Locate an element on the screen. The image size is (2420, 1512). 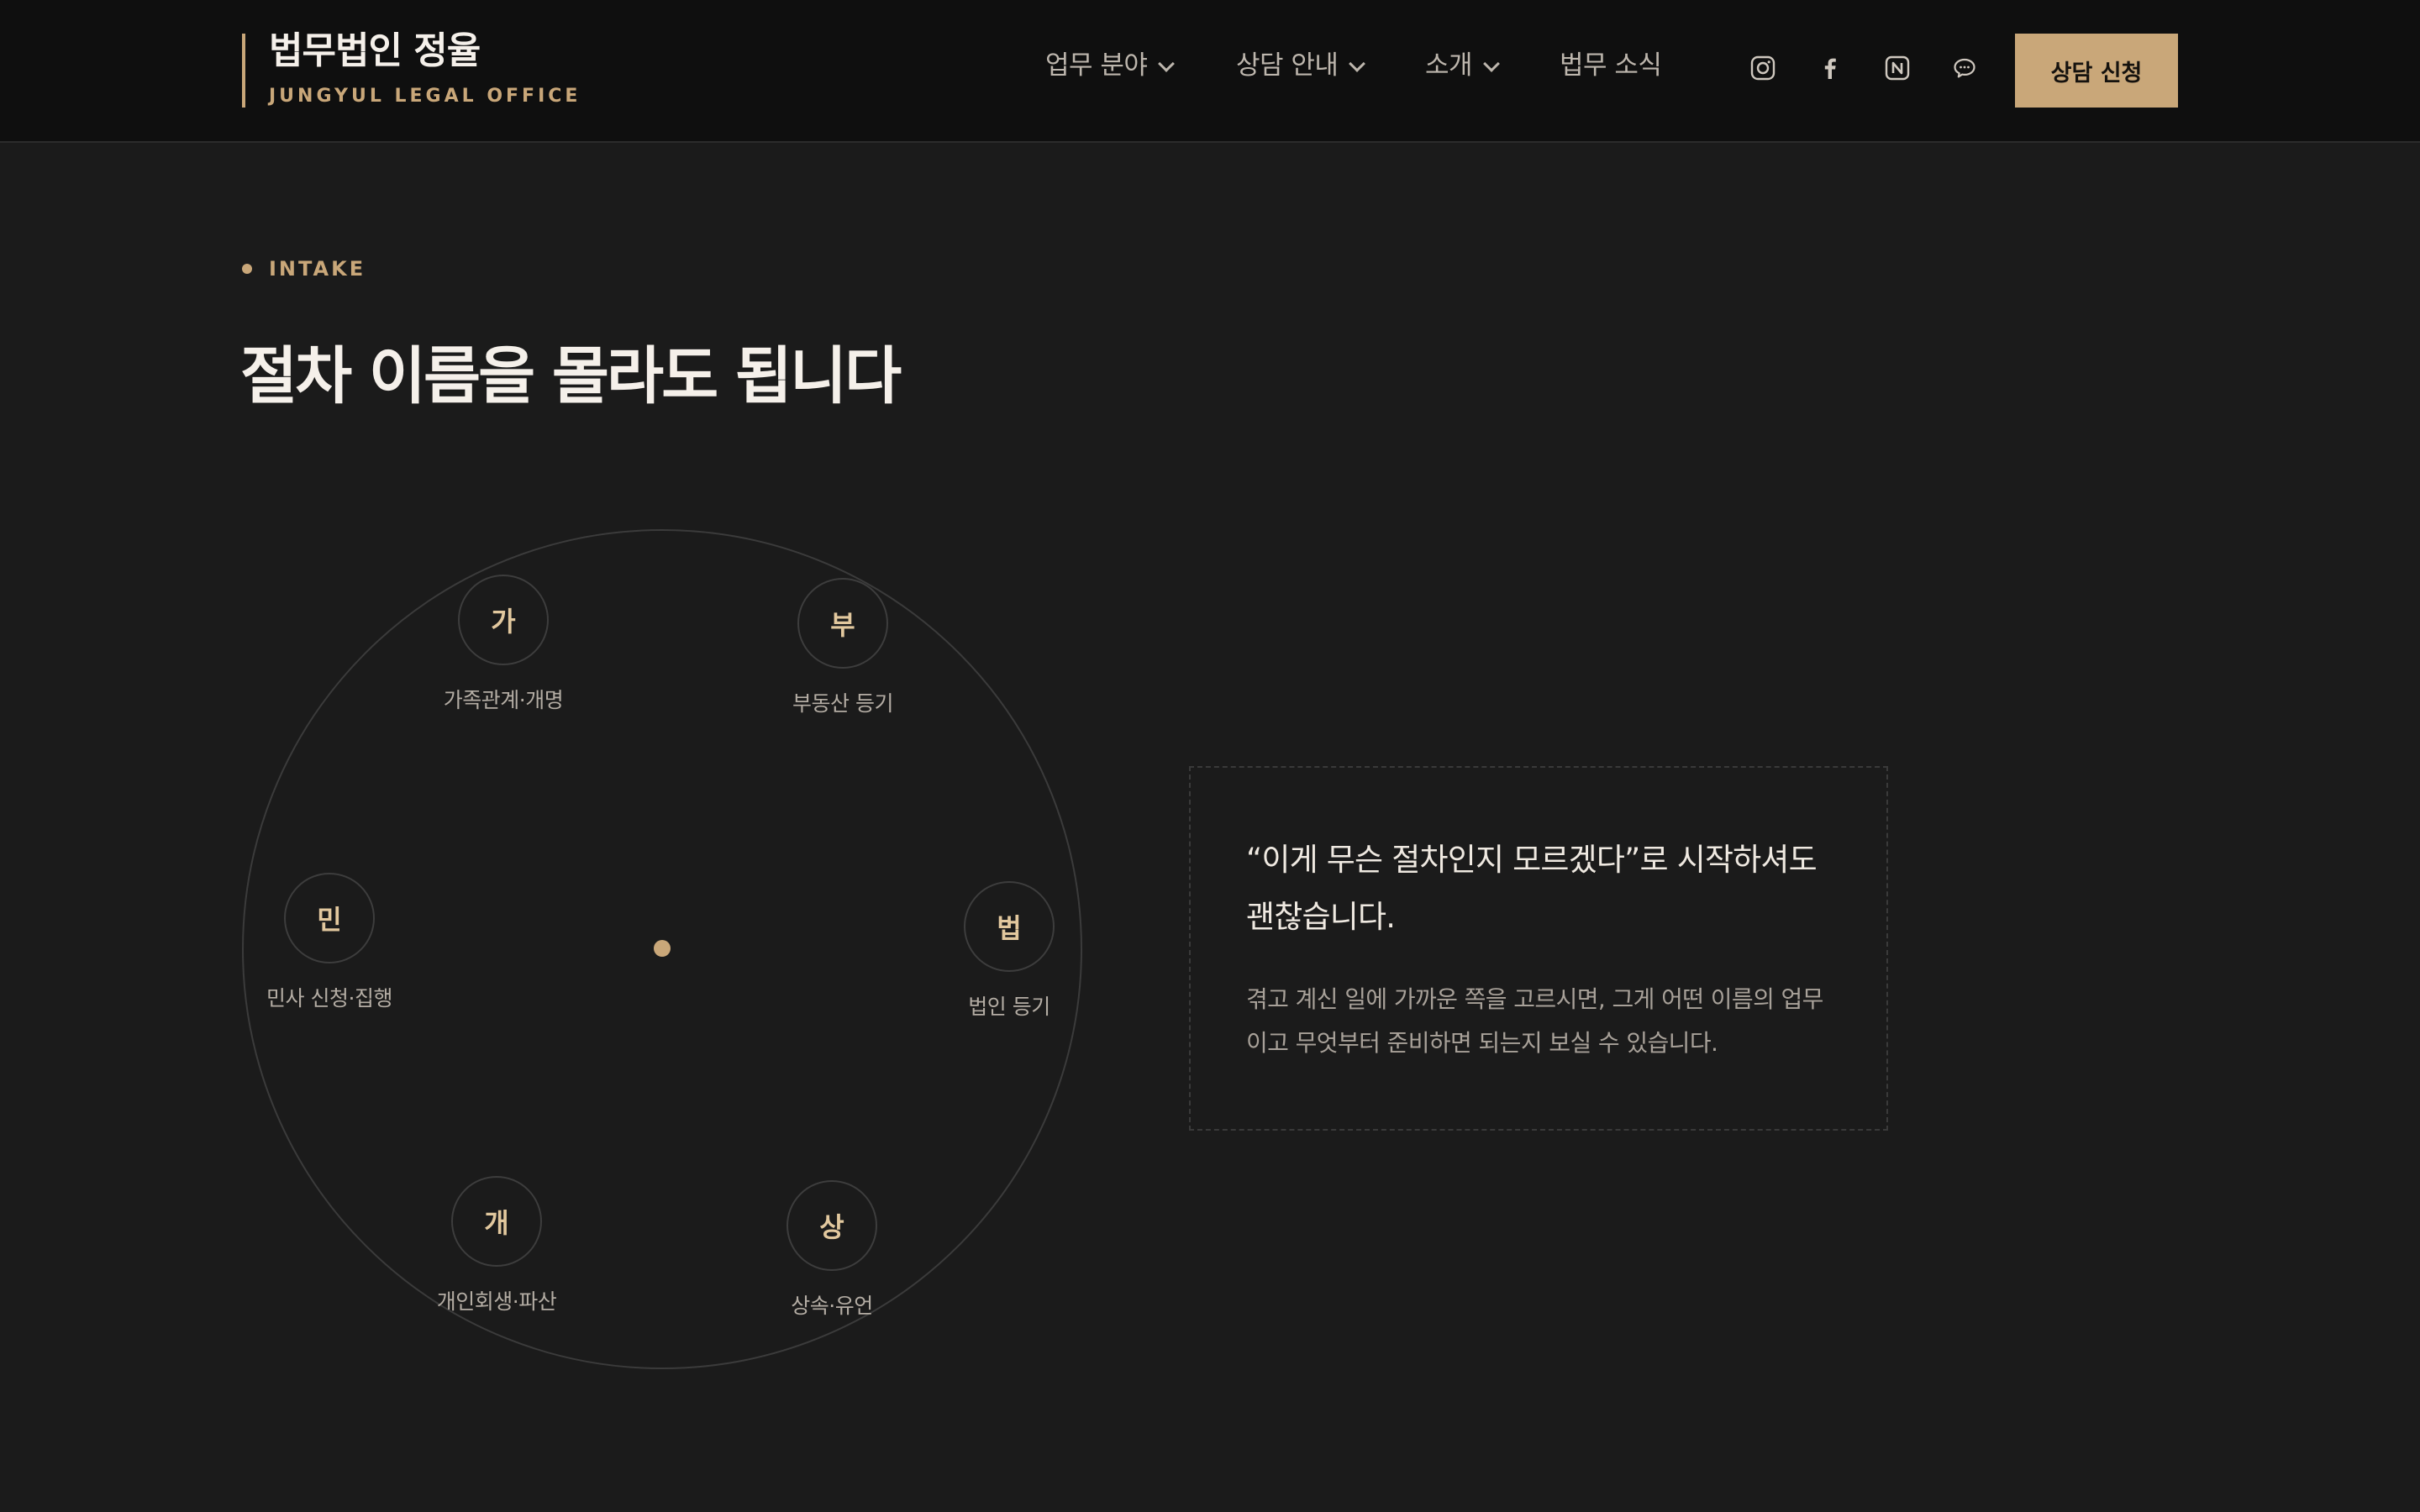
naver-blog-icon is located at coordinates (1898, 68).